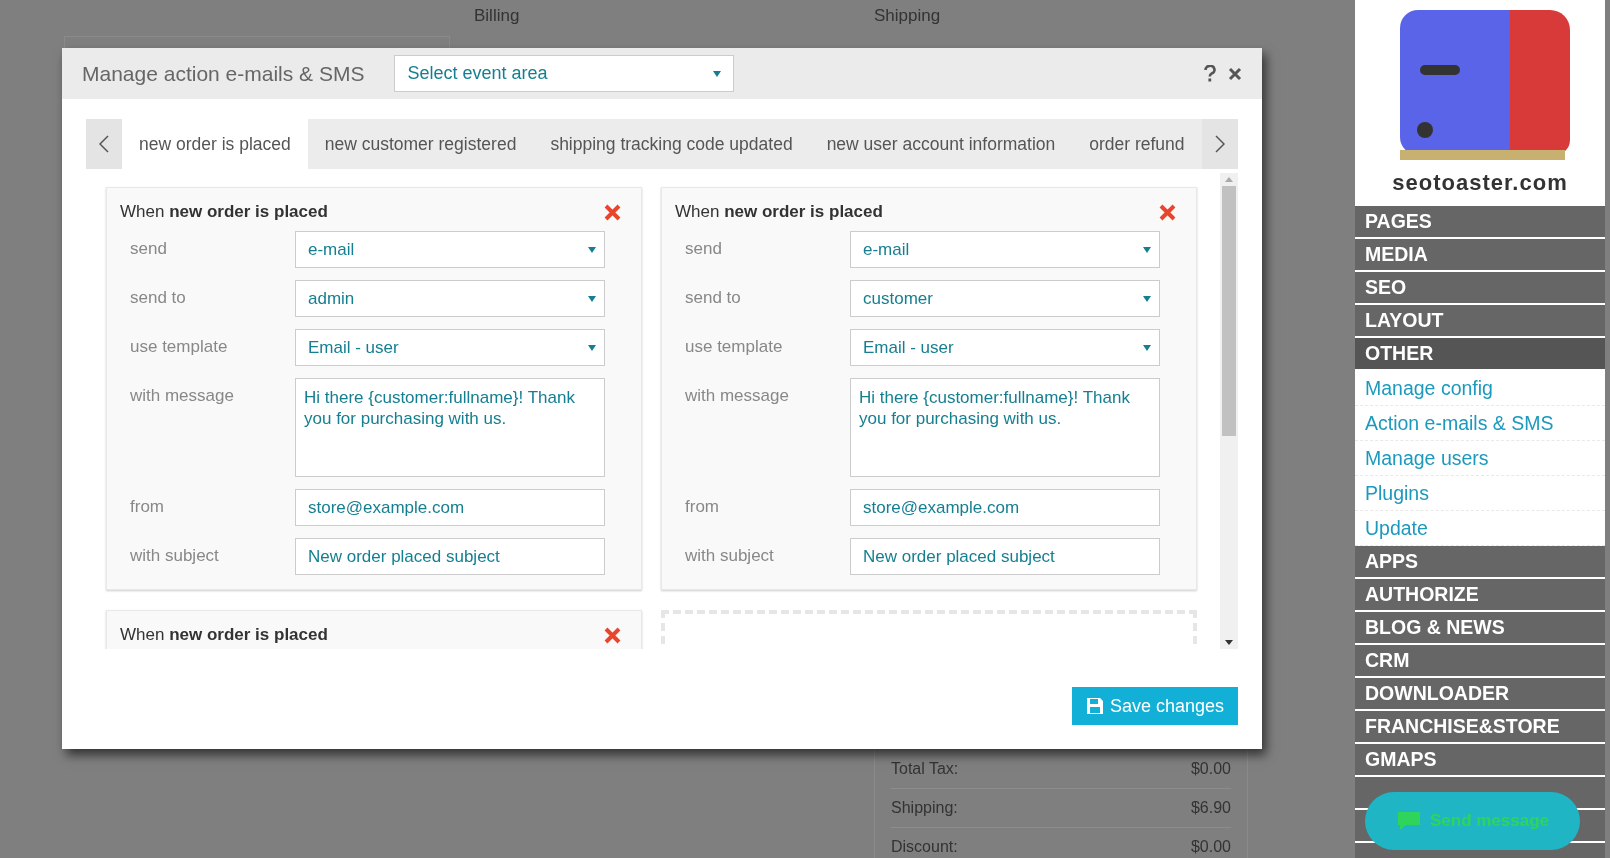 The width and height of the screenshot is (1610, 858). I want to click on select-field: customer, so click(1005, 298).